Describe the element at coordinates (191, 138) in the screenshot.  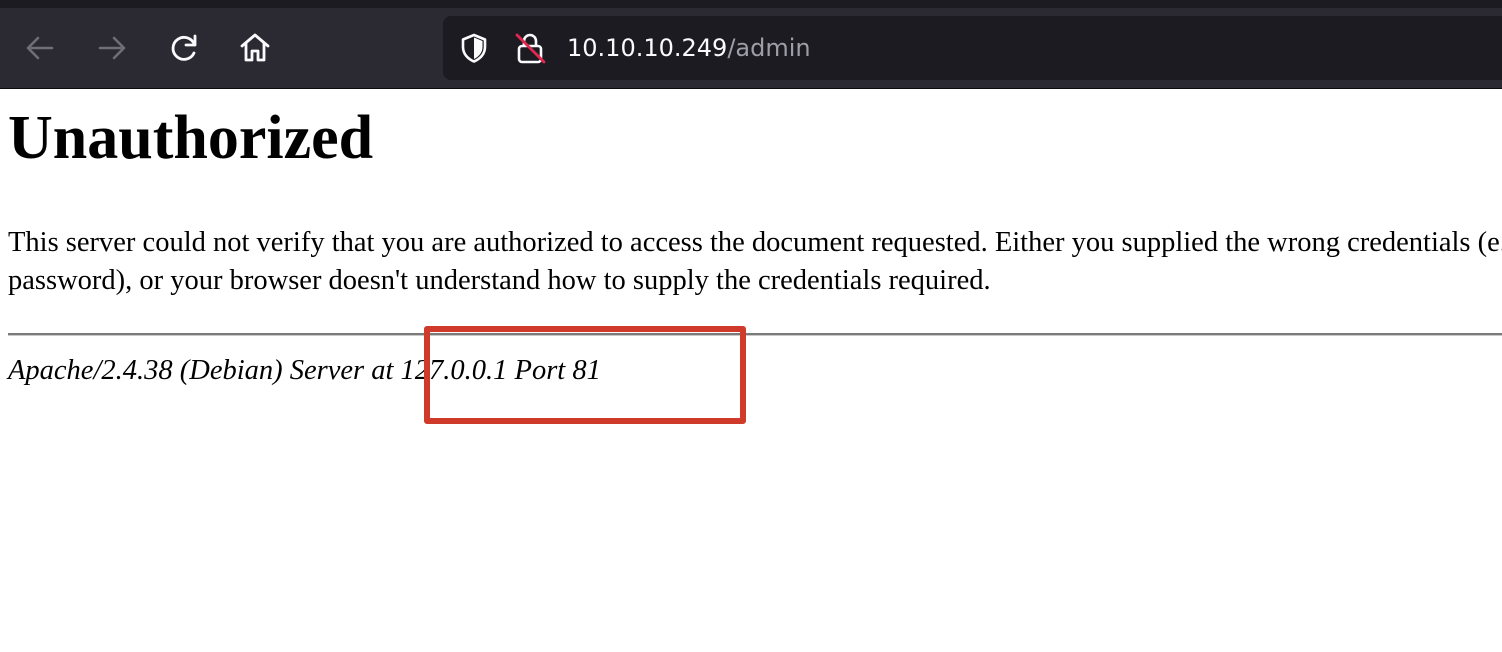
I see `page-title: Unauthorized` at that location.